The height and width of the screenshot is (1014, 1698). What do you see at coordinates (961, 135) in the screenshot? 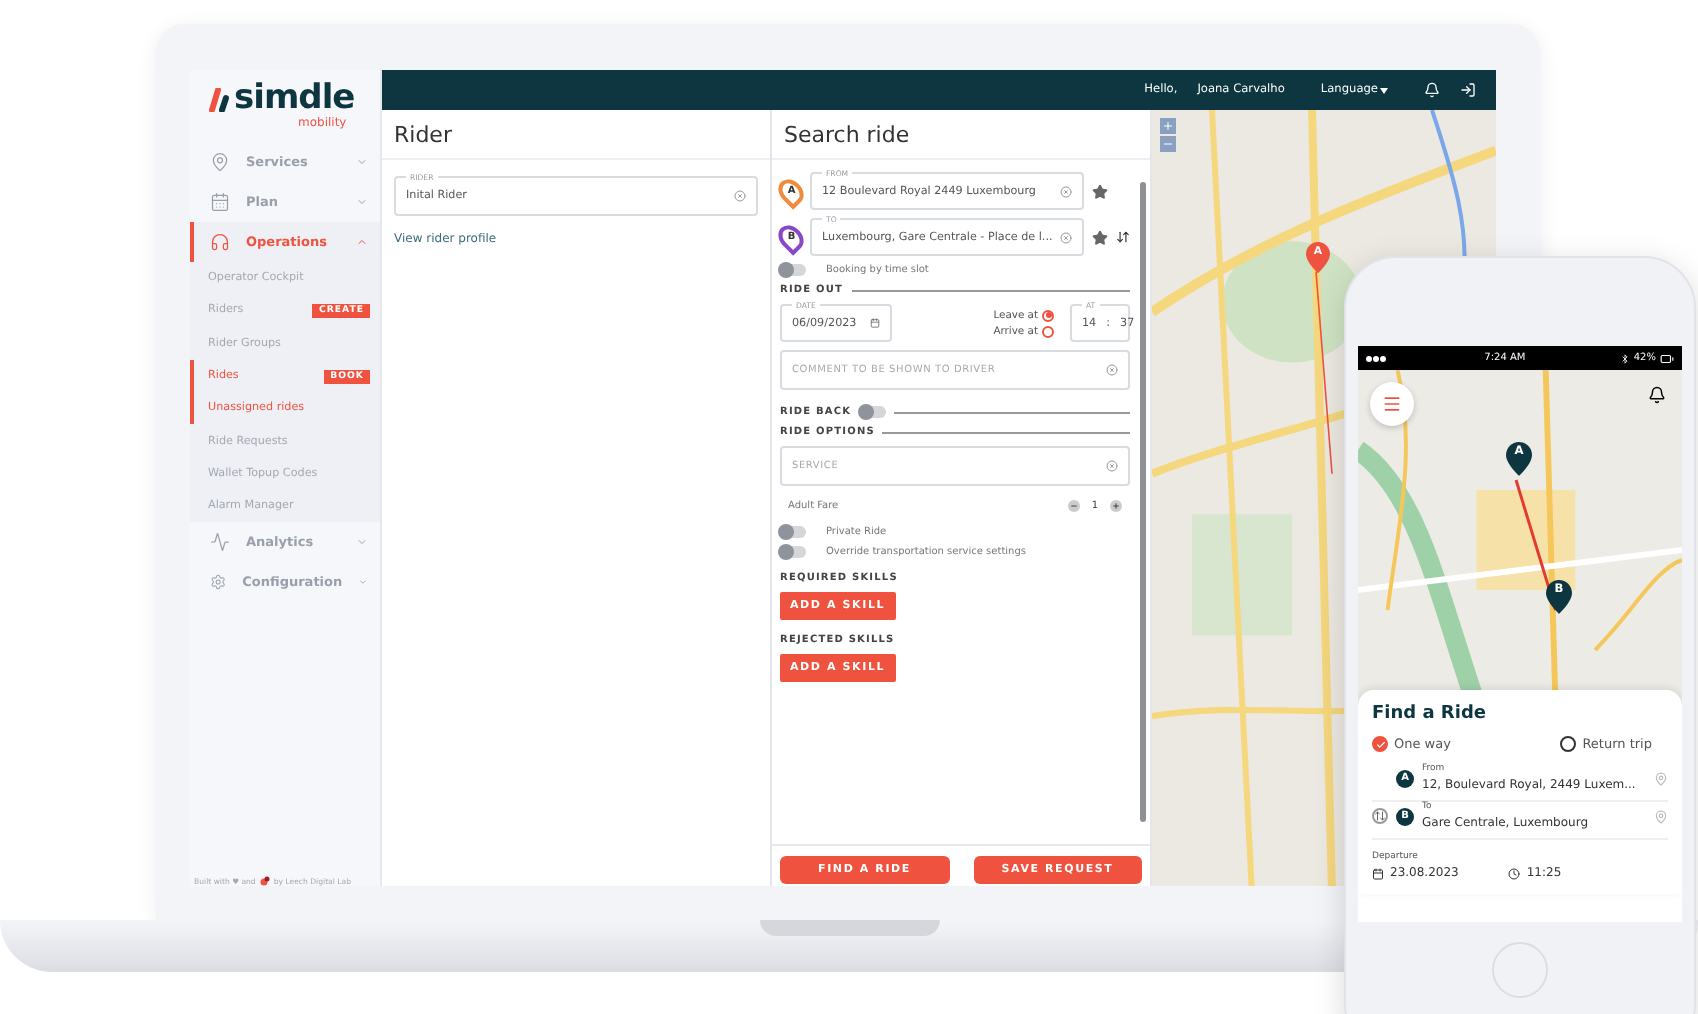
I see `panel-title: Search ride` at bounding box center [961, 135].